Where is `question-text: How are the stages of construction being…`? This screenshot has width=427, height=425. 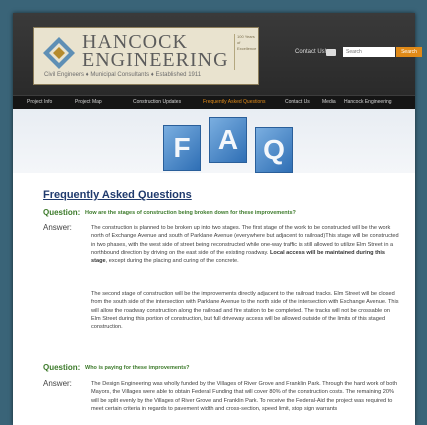
question-text: How are the stages of construction being… is located at coordinates (190, 213).